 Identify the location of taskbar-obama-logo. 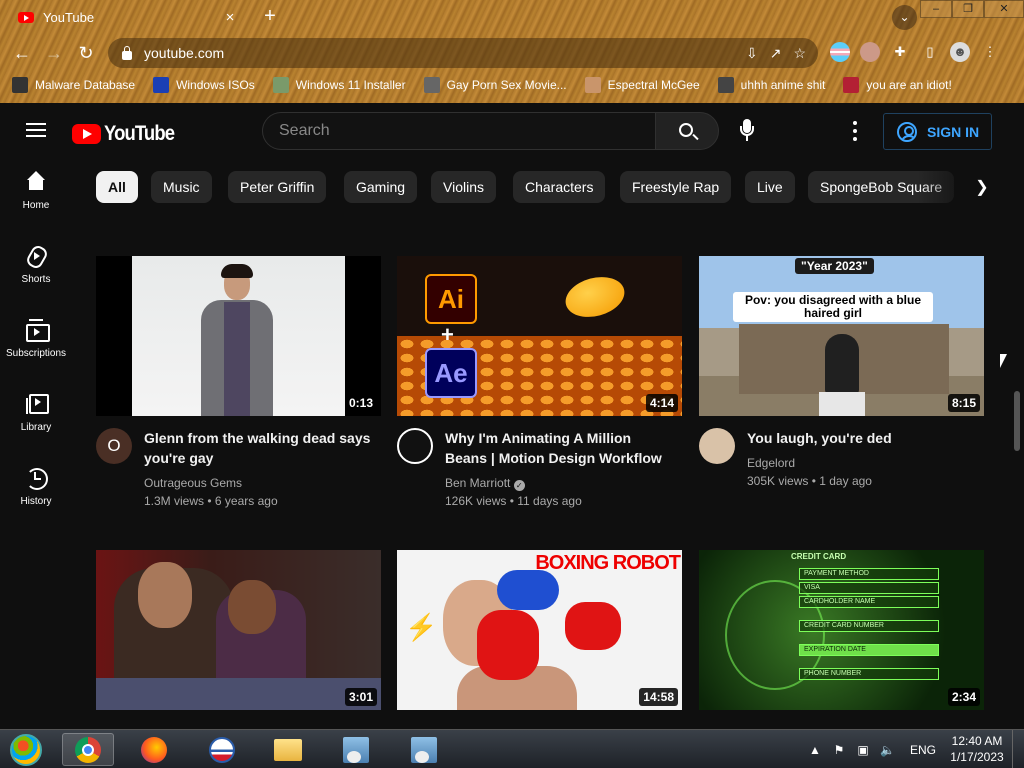
(222, 749).